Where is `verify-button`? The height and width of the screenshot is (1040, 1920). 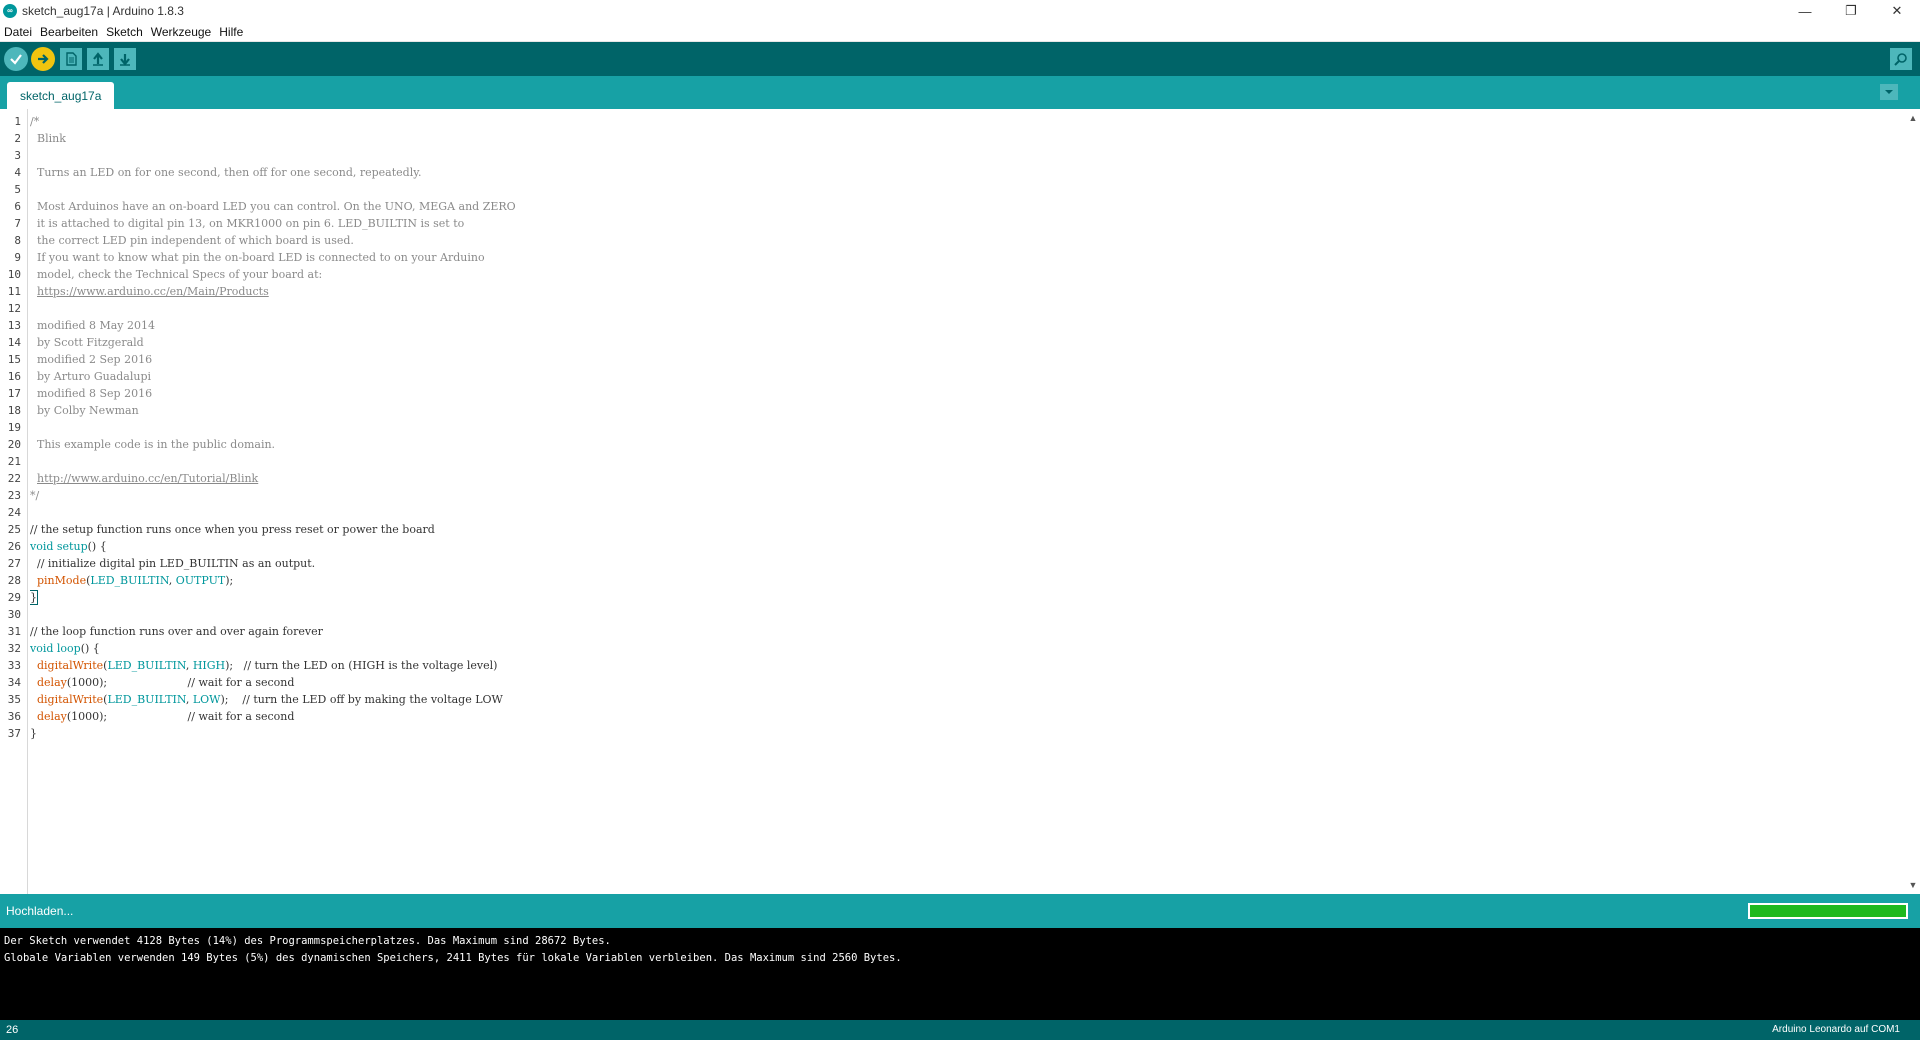 verify-button is located at coordinates (16, 59).